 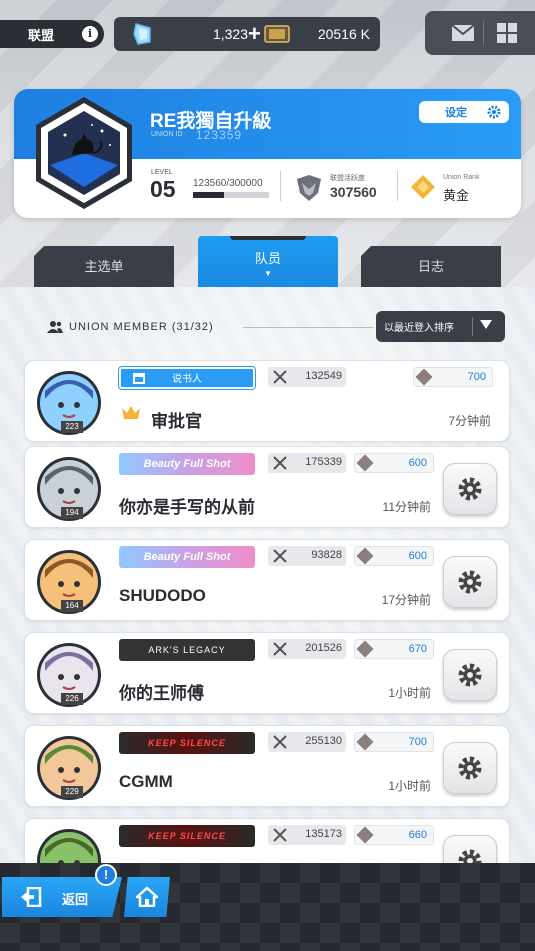 I want to click on member-name: SHUDODO, so click(x=162, y=595).